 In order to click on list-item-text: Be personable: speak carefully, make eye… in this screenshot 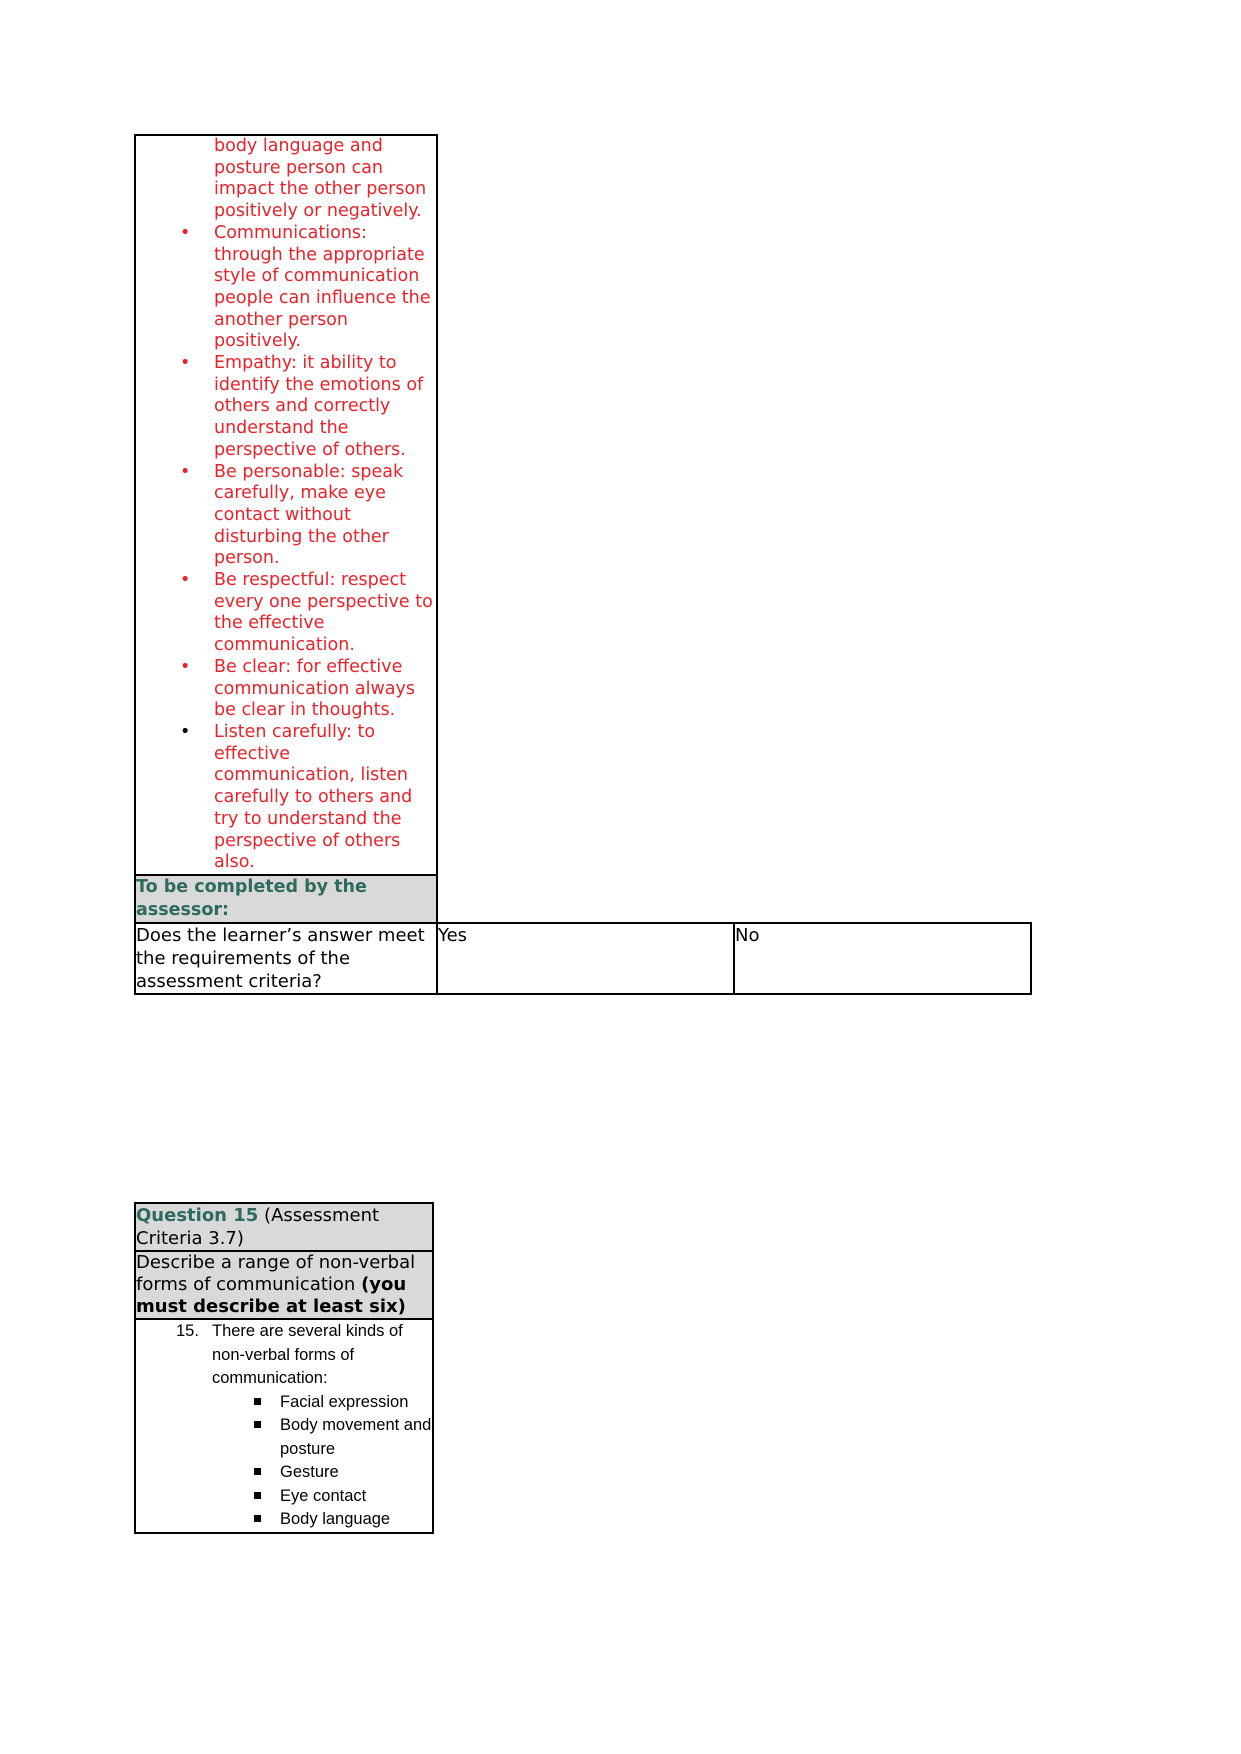, I will do `click(309, 515)`.